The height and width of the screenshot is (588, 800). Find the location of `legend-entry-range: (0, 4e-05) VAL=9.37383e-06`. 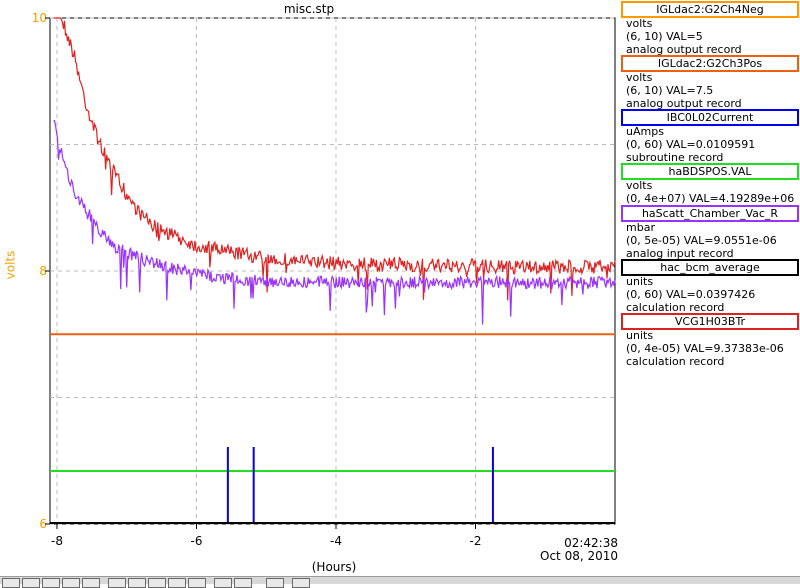

legend-entry-range: (0, 4e-05) VAL=9.37383e-06 is located at coordinates (705, 348).